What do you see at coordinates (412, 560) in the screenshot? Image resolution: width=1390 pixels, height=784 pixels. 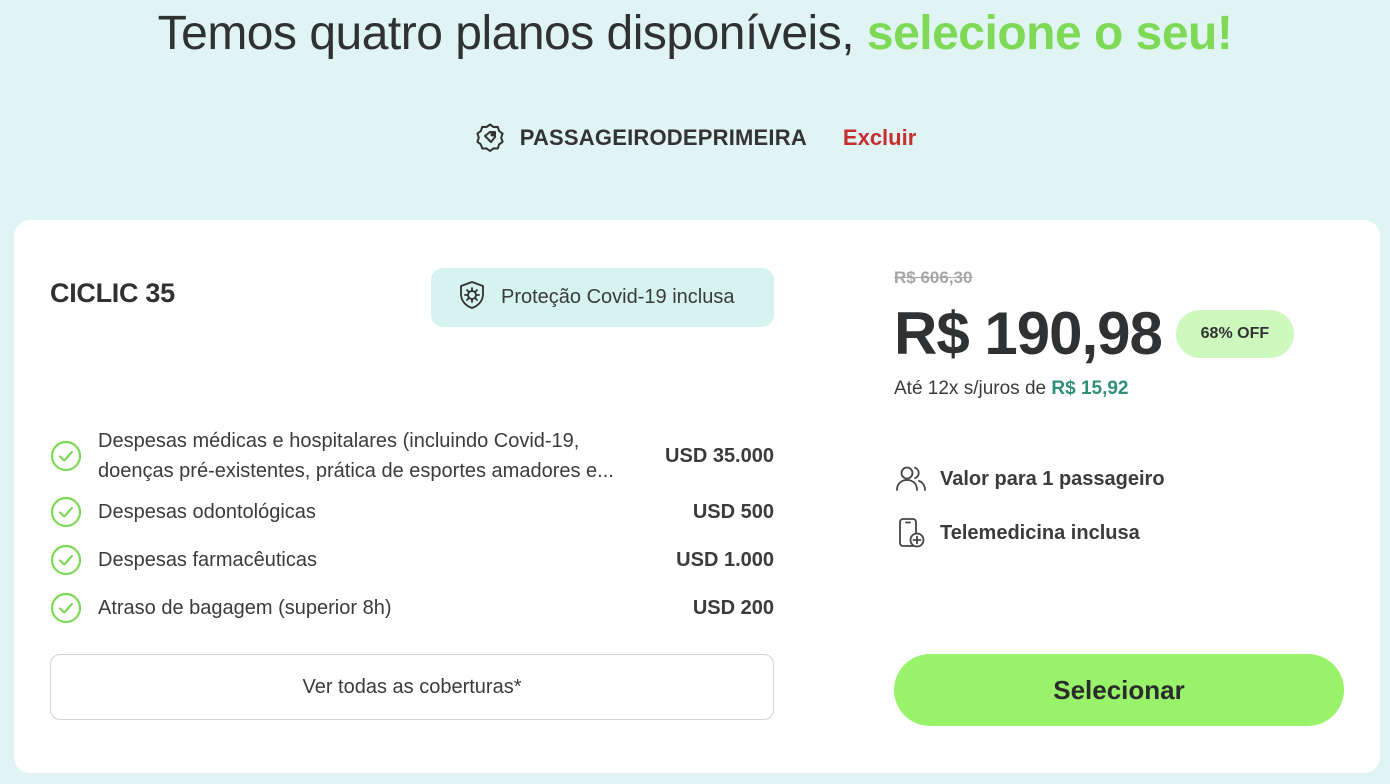 I see `coverage-item: Despesas farmacêuticas USD 1.000` at bounding box center [412, 560].